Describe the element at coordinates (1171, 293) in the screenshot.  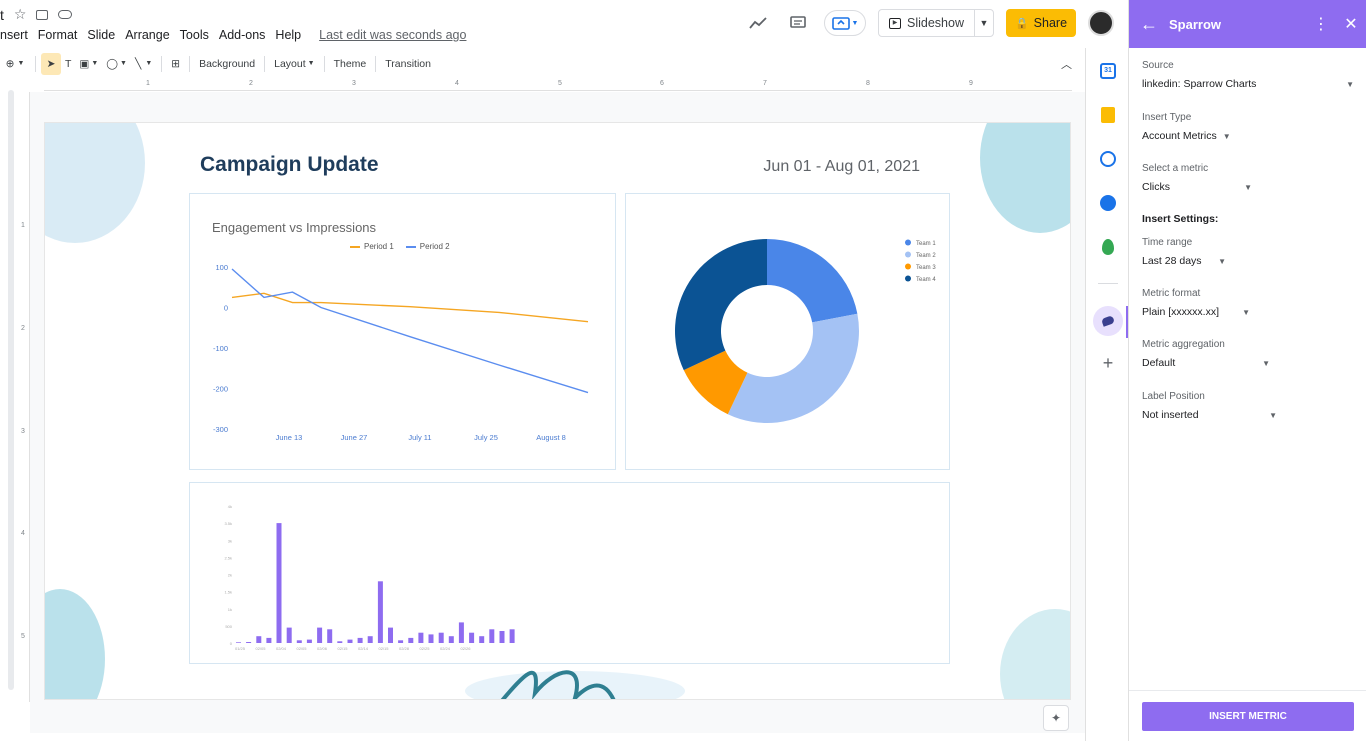
I see `metric-format-label: Metric format` at that location.